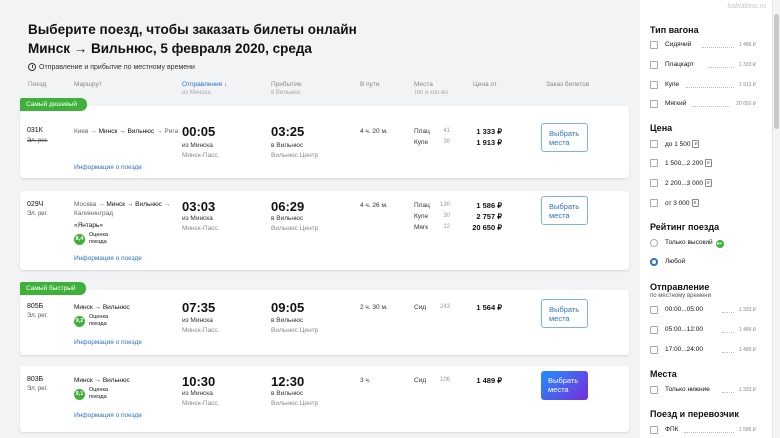 This screenshot has height=438, width=780. I want to click on filter-price-2: 1 500...2 200 ₽, so click(703, 164).